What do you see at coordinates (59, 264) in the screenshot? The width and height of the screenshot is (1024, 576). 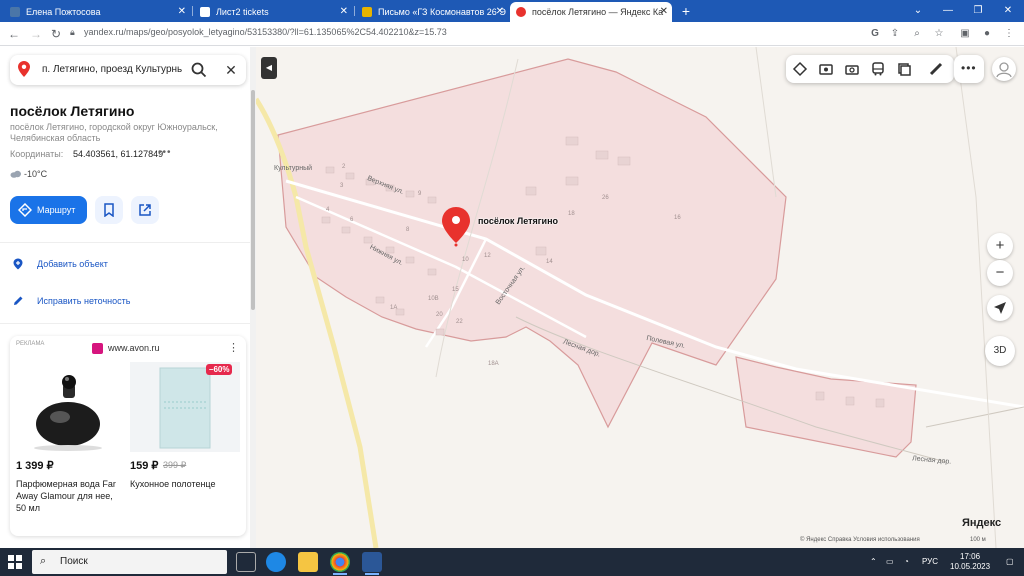 I see `add-object-link: Добавить объект` at bounding box center [59, 264].